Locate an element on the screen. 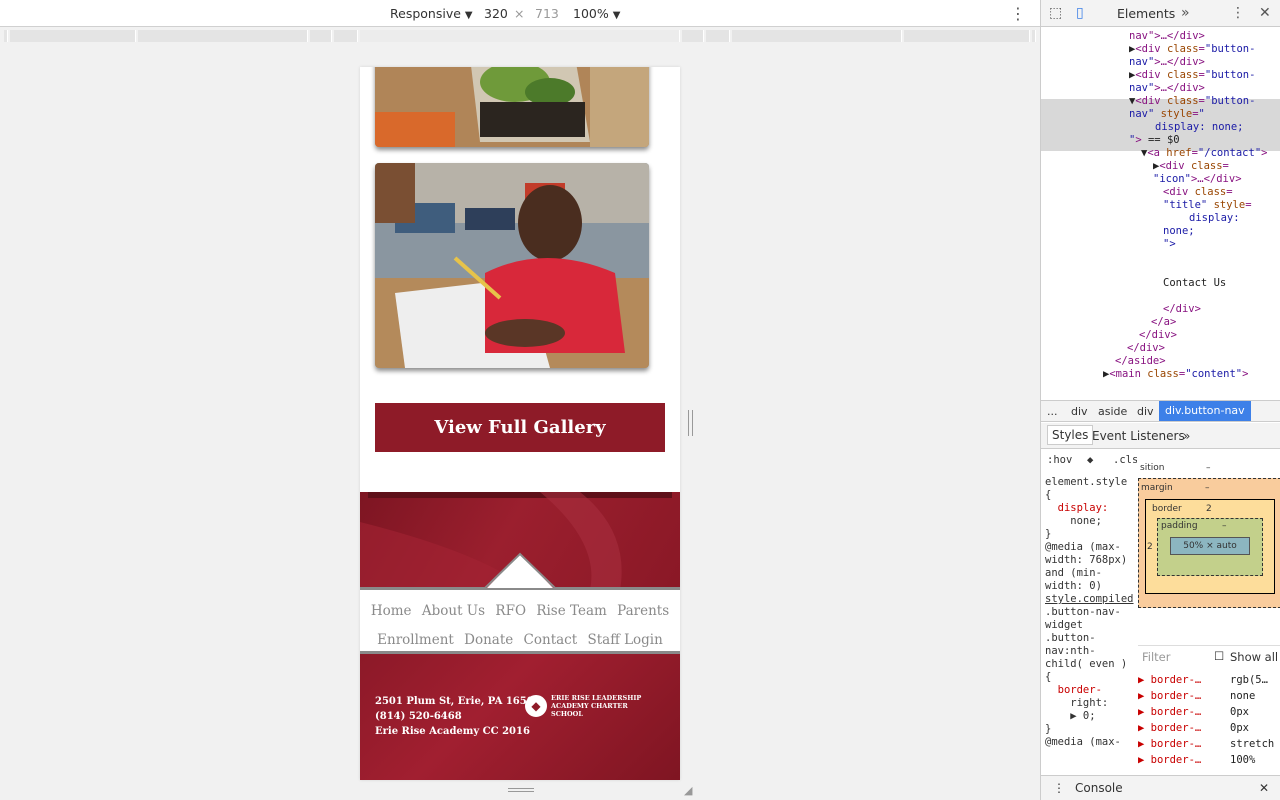  nav-link-rise-team: Rise Team is located at coordinates (571, 611).